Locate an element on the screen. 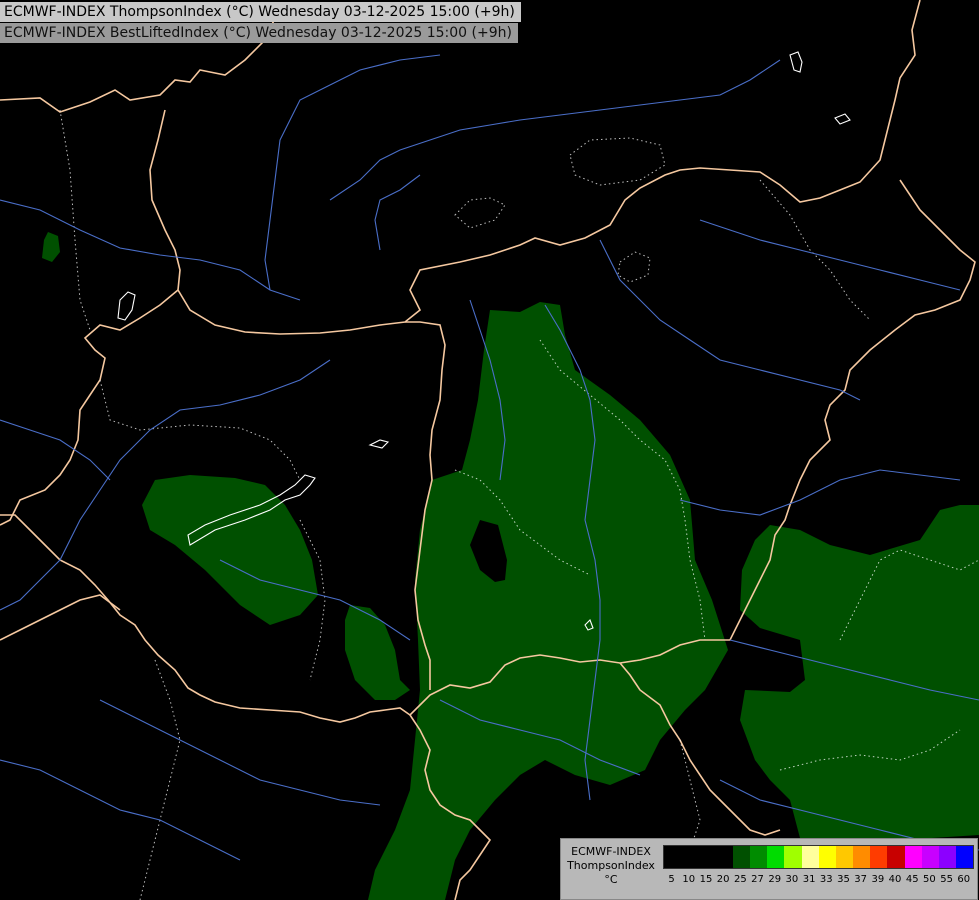  legend-parameter: ThompsonIndex is located at coordinates (611, 865).